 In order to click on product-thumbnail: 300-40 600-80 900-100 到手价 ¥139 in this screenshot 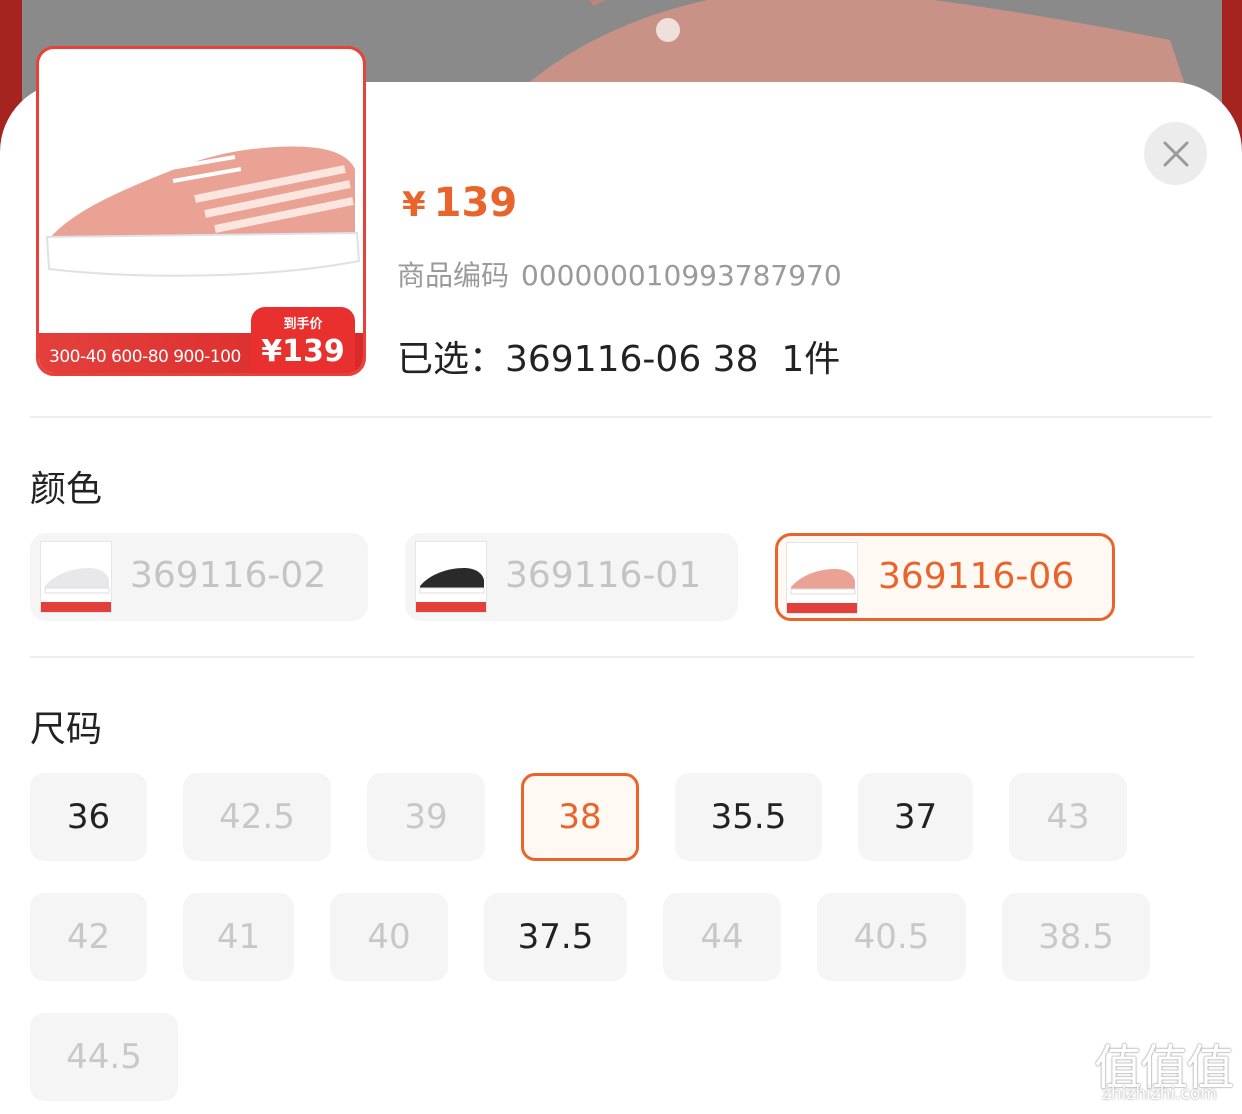, I will do `click(201, 211)`.